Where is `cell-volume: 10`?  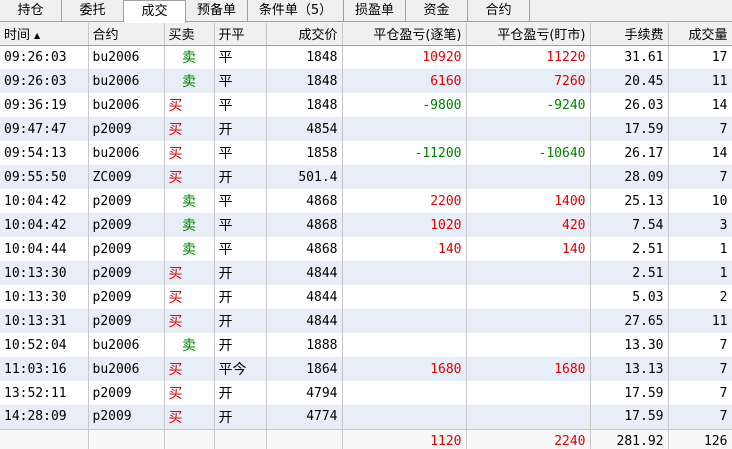
cell-volume: 10 is located at coordinates (700, 201).